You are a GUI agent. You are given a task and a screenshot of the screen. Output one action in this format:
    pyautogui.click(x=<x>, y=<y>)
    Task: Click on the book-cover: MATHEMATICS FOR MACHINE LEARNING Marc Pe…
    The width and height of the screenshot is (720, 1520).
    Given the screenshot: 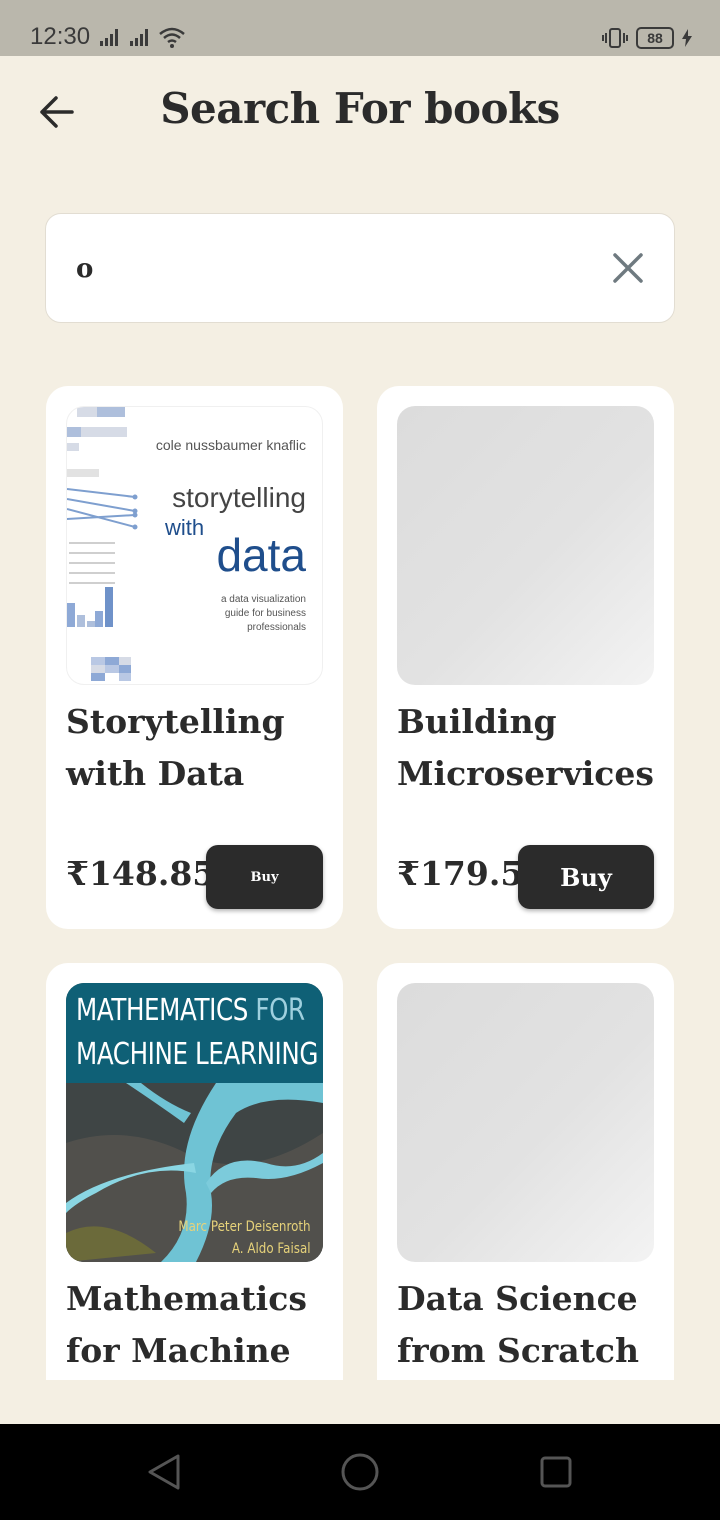 What is the action you would take?
    pyautogui.click(x=194, y=1122)
    